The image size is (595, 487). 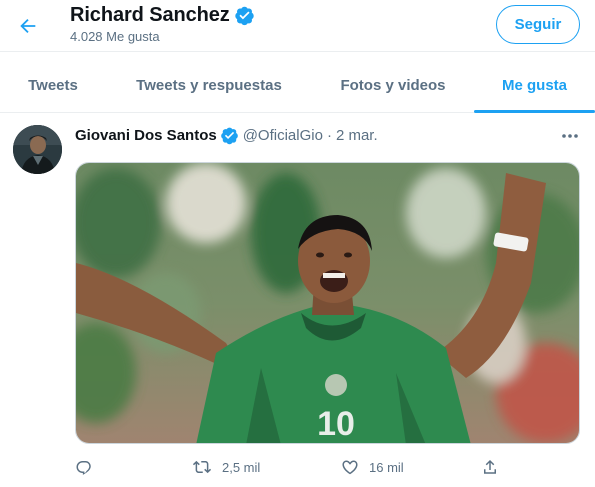 I want to click on tab-tweets-y-respuestas: Tweets y respuestas, so click(x=209, y=85).